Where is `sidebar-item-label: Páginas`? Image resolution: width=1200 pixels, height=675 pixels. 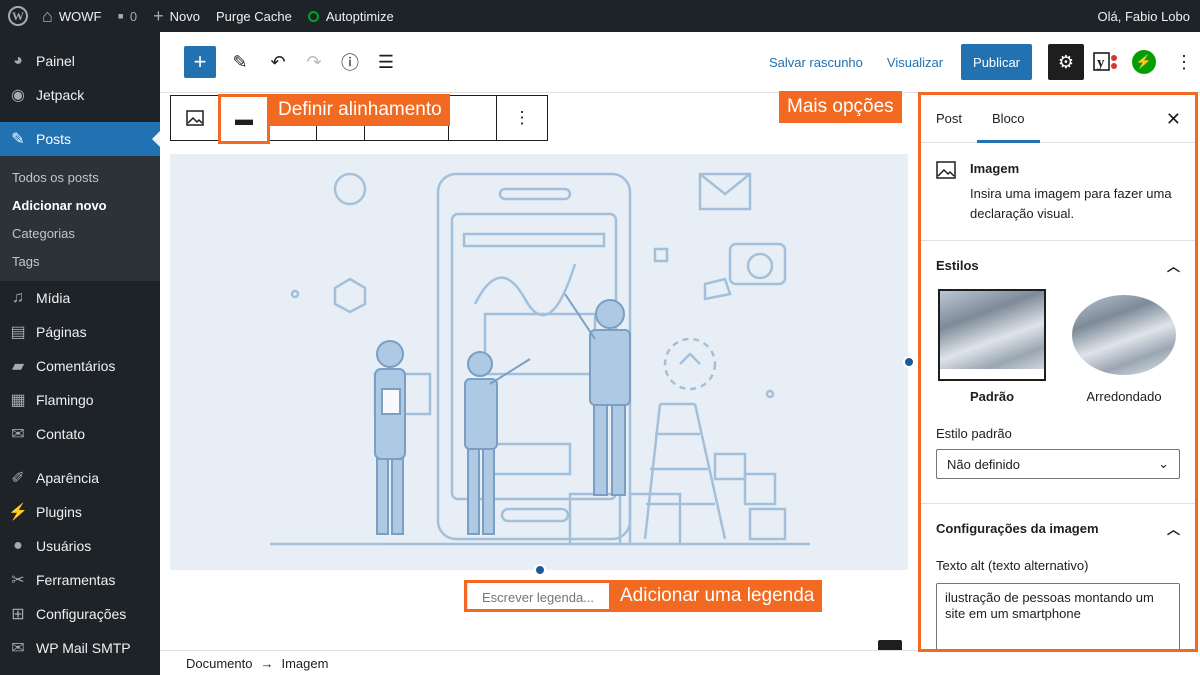
sidebar-item-label: Páginas is located at coordinates (61, 332).